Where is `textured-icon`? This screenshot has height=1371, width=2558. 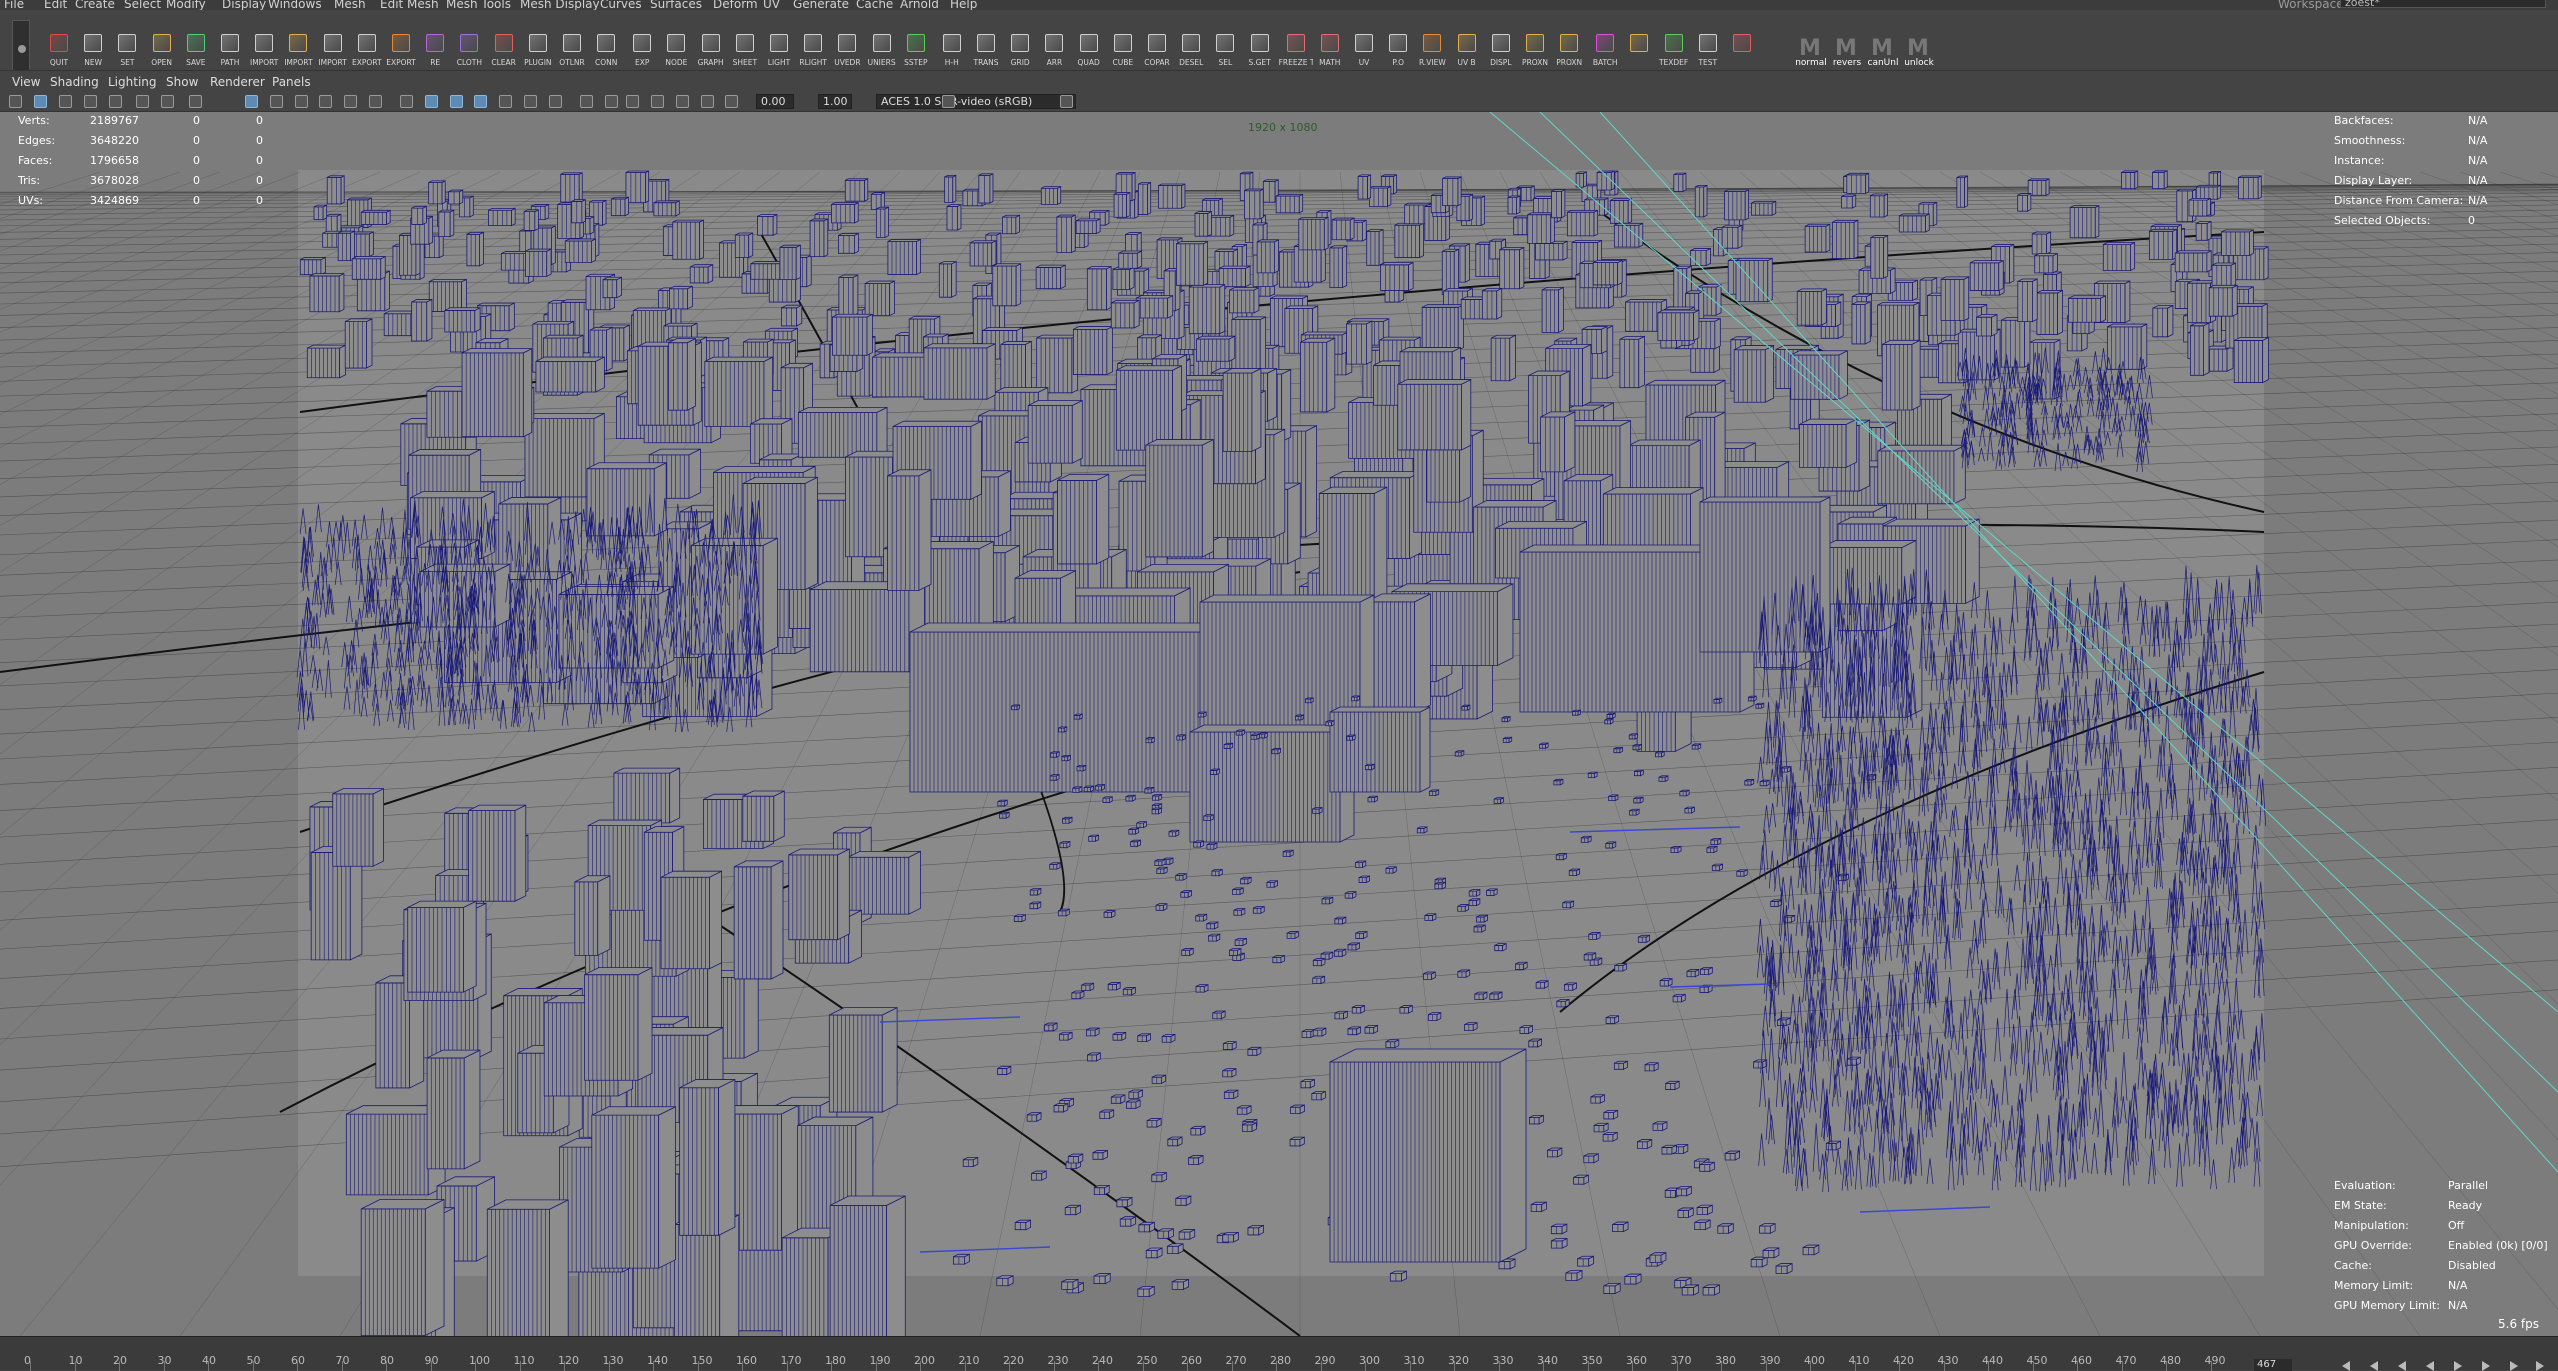
textured-icon is located at coordinates (480, 101).